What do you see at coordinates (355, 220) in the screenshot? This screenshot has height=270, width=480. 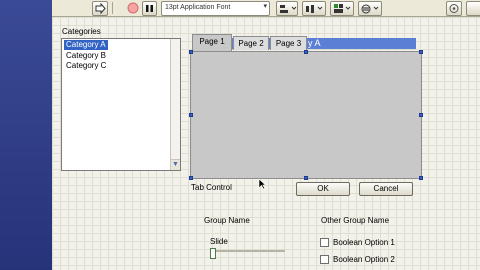 I see `other-group-name-label: Other Group Name` at bounding box center [355, 220].